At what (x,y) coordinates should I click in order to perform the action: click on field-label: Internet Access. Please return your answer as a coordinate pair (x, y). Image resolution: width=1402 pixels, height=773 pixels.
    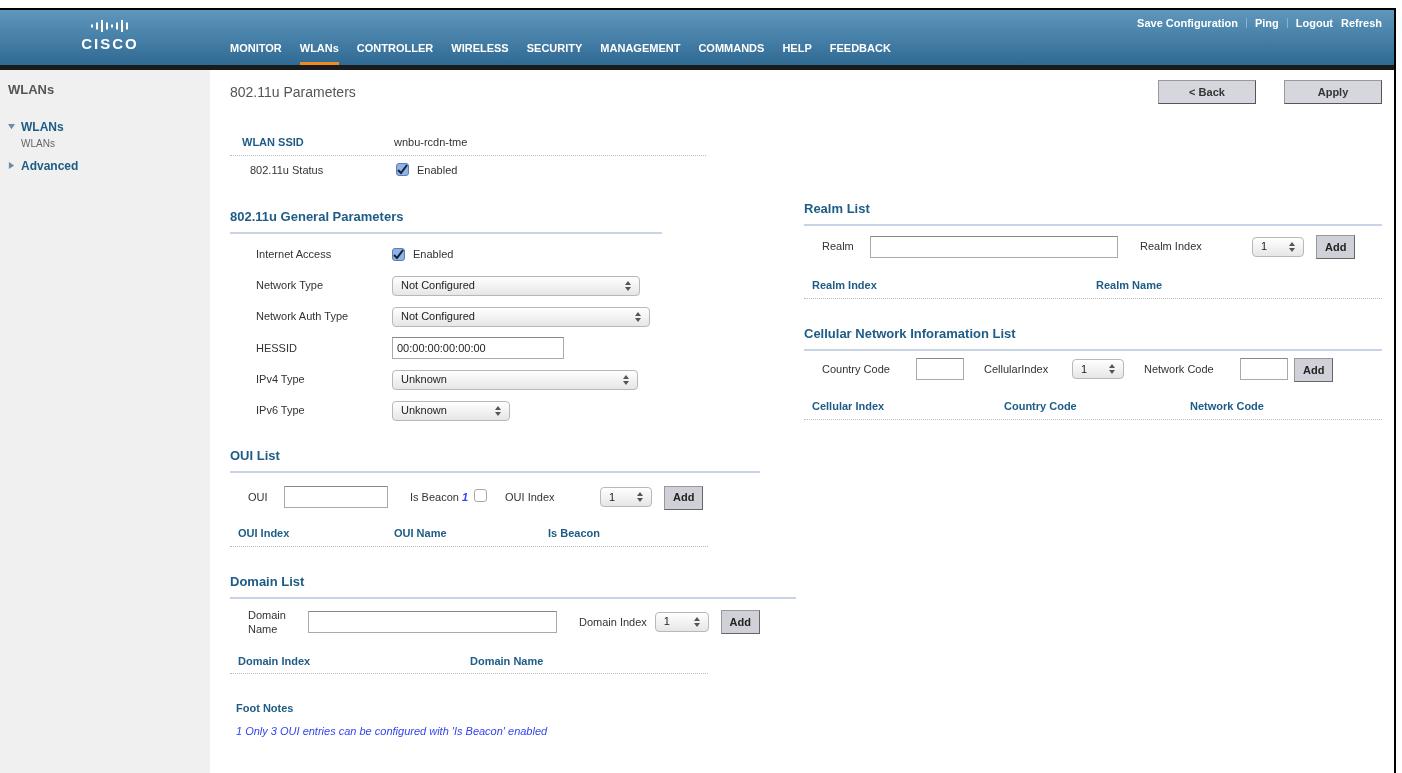
    Looking at the image, I should click on (294, 255).